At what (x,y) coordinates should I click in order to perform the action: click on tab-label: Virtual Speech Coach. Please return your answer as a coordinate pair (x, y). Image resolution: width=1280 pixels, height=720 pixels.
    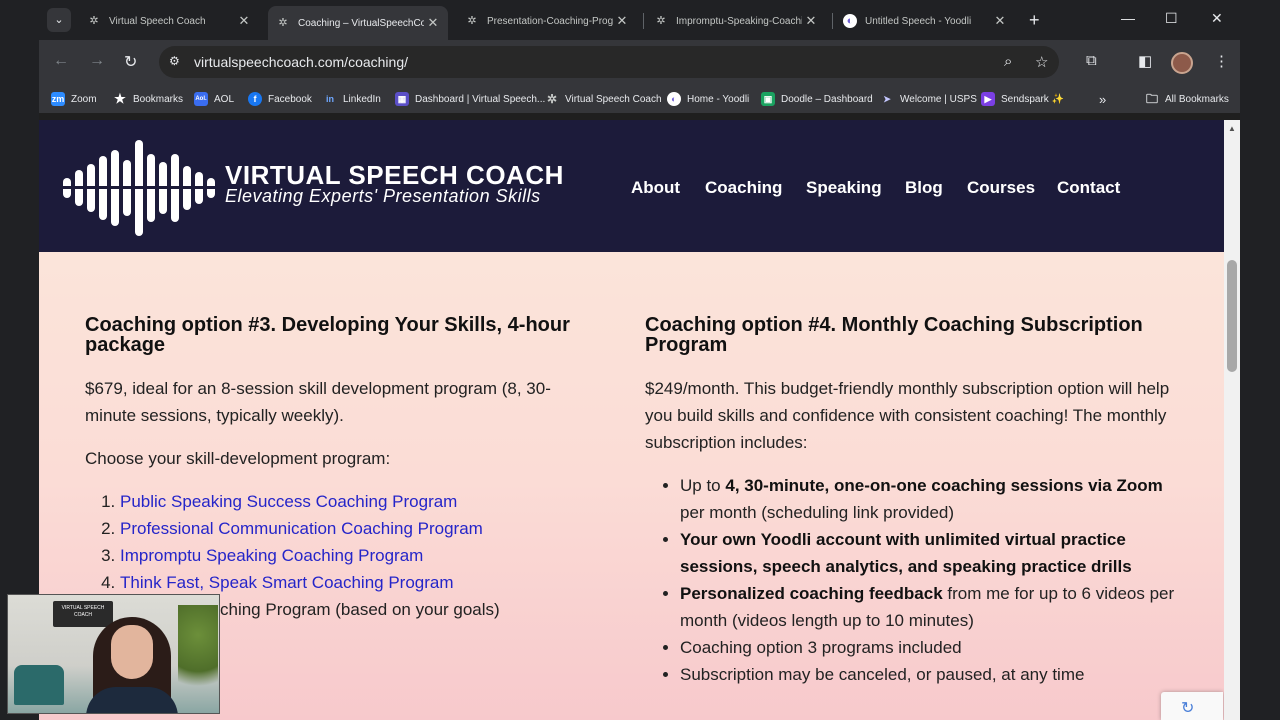
    Looking at the image, I should click on (157, 21).